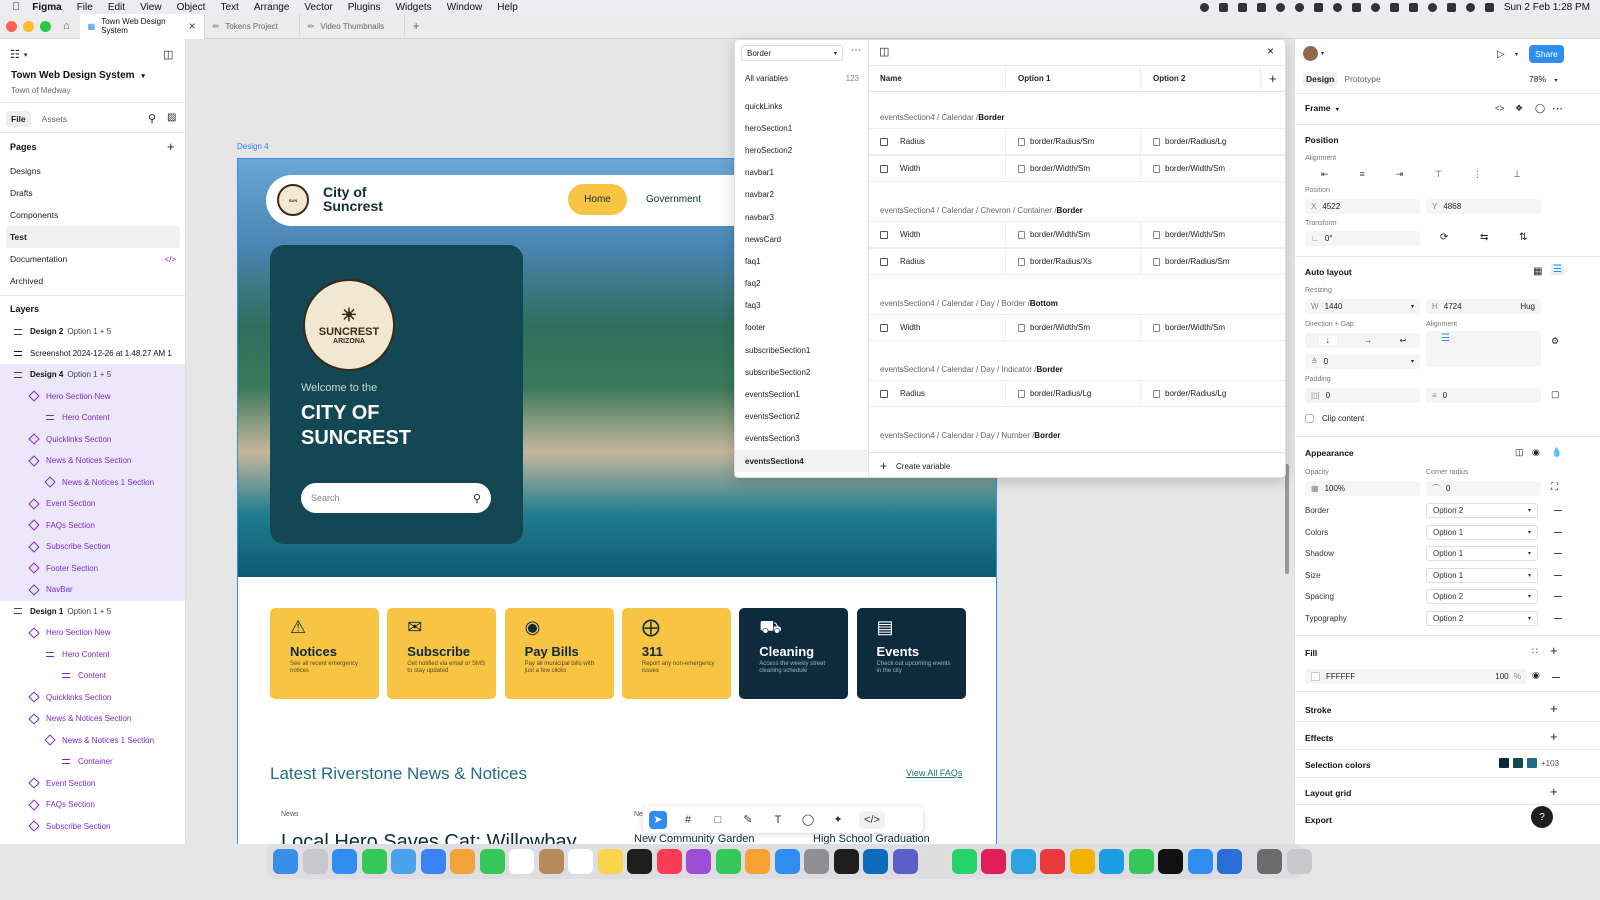  What do you see at coordinates (1554, 791) in the screenshot?
I see `add-grid-icon: +` at bounding box center [1554, 791].